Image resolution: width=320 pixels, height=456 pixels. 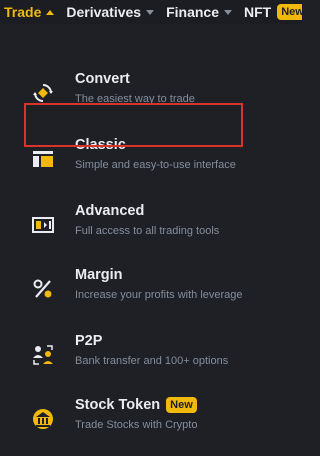 What do you see at coordinates (135, 99) in the screenshot?
I see `menu-item-description: The easiest way to trade` at bounding box center [135, 99].